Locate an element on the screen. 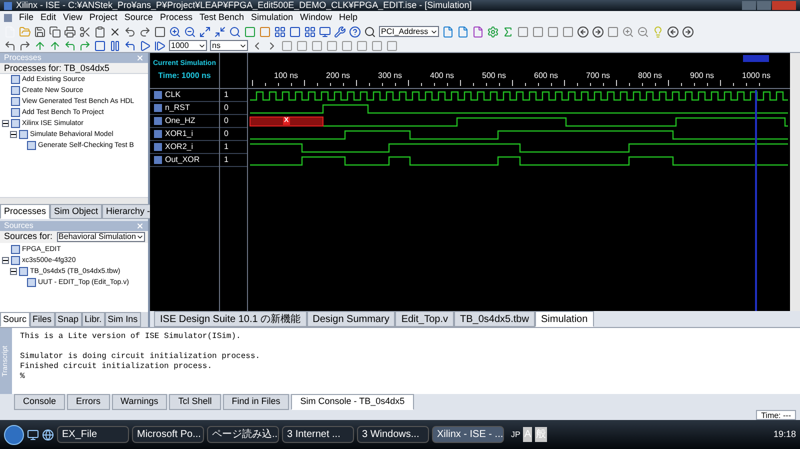  window-title: Xilinx - ISE - C:¥ANStek_Pro¥ans_P¥Project¥LEAP¥FPGA_Edit500E_DEMO_CLK¥FPGA_EDIT.ise - [Simulation] is located at coordinates (244, 5).